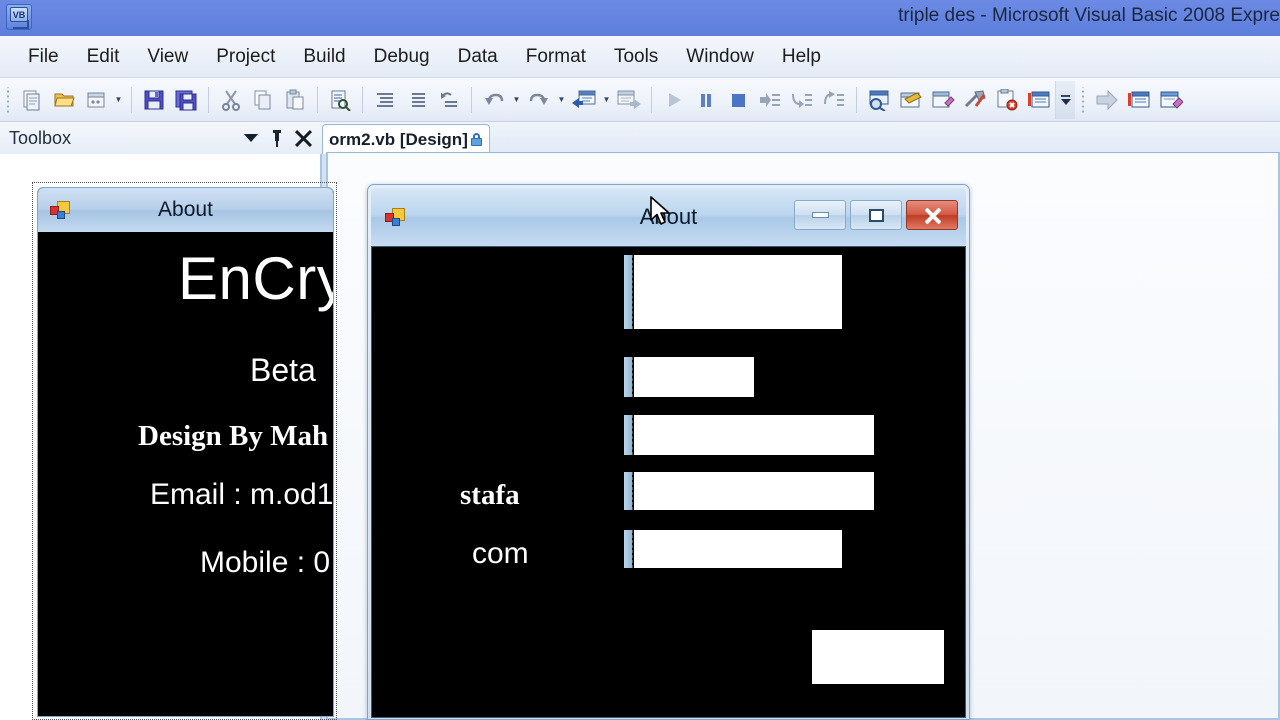 This screenshot has width=1280, height=720. I want to click on undo-icon, so click(494, 100).